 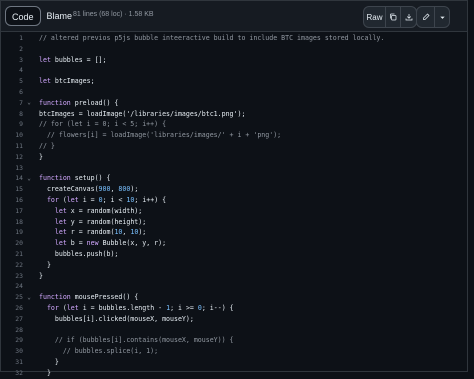 What do you see at coordinates (103, 124) in the screenshot?
I see `code-text: // for (let i = 0; i < 5; i++) {` at bounding box center [103, 124].